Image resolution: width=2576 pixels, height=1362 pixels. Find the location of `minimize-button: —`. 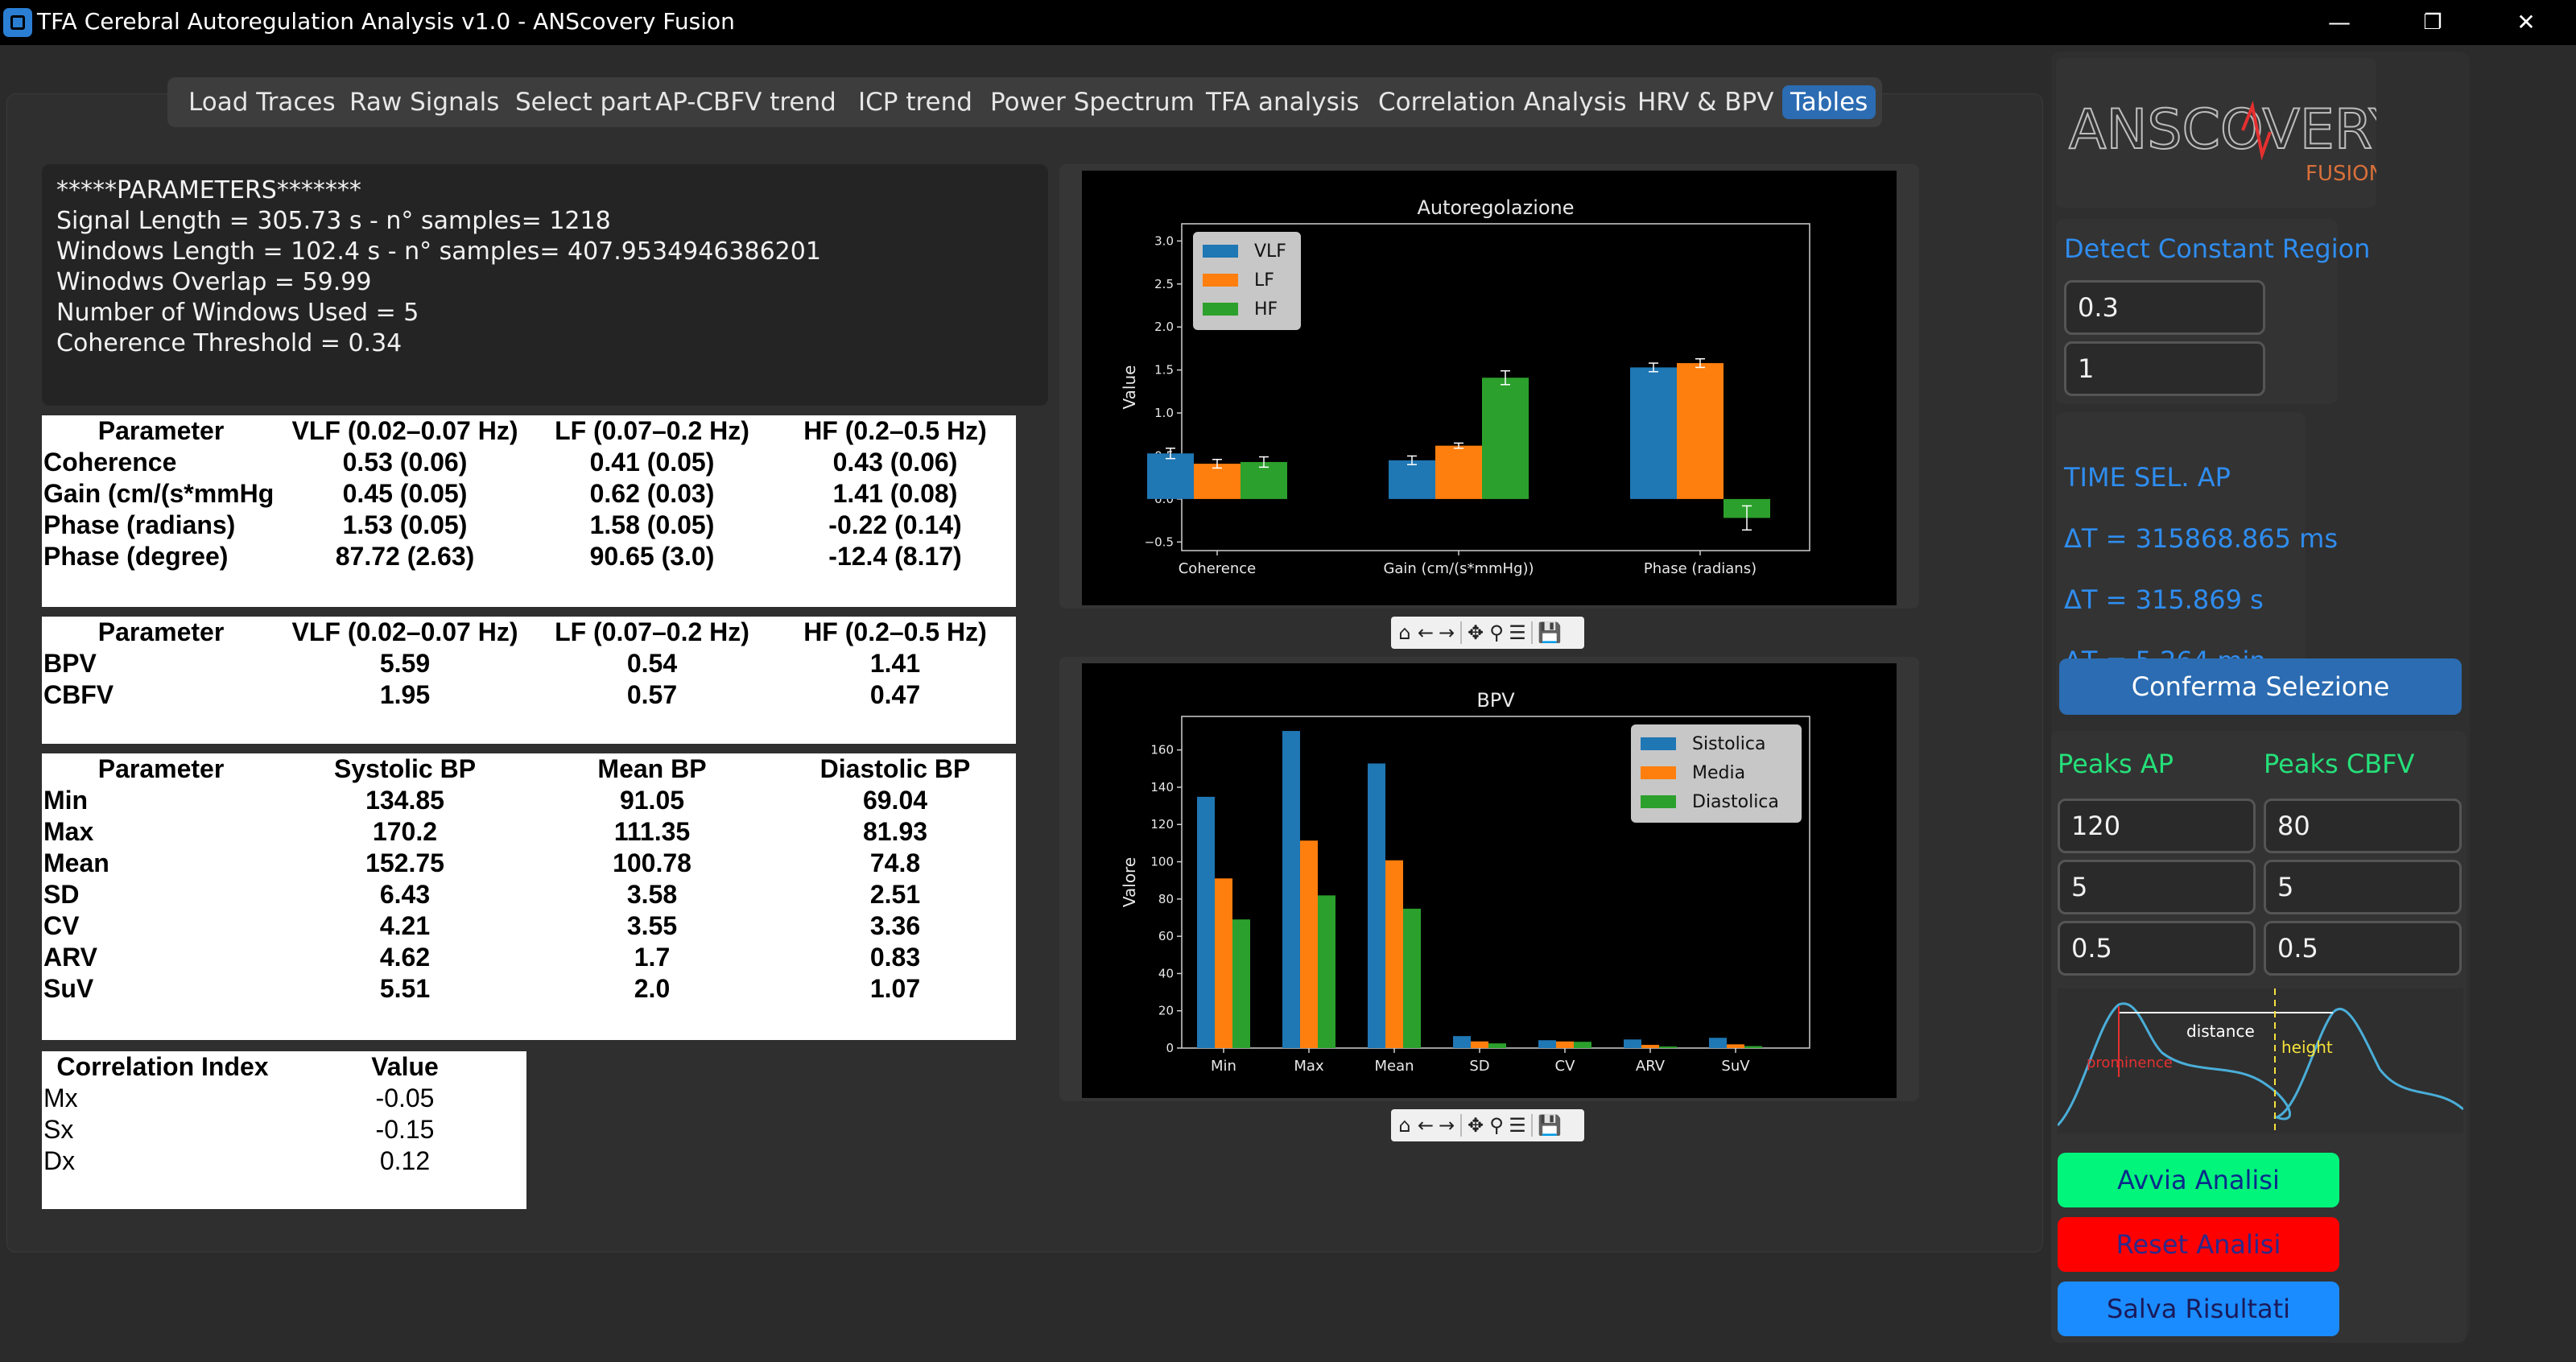

minimize-button: — is located at coordinates (2339, 22).